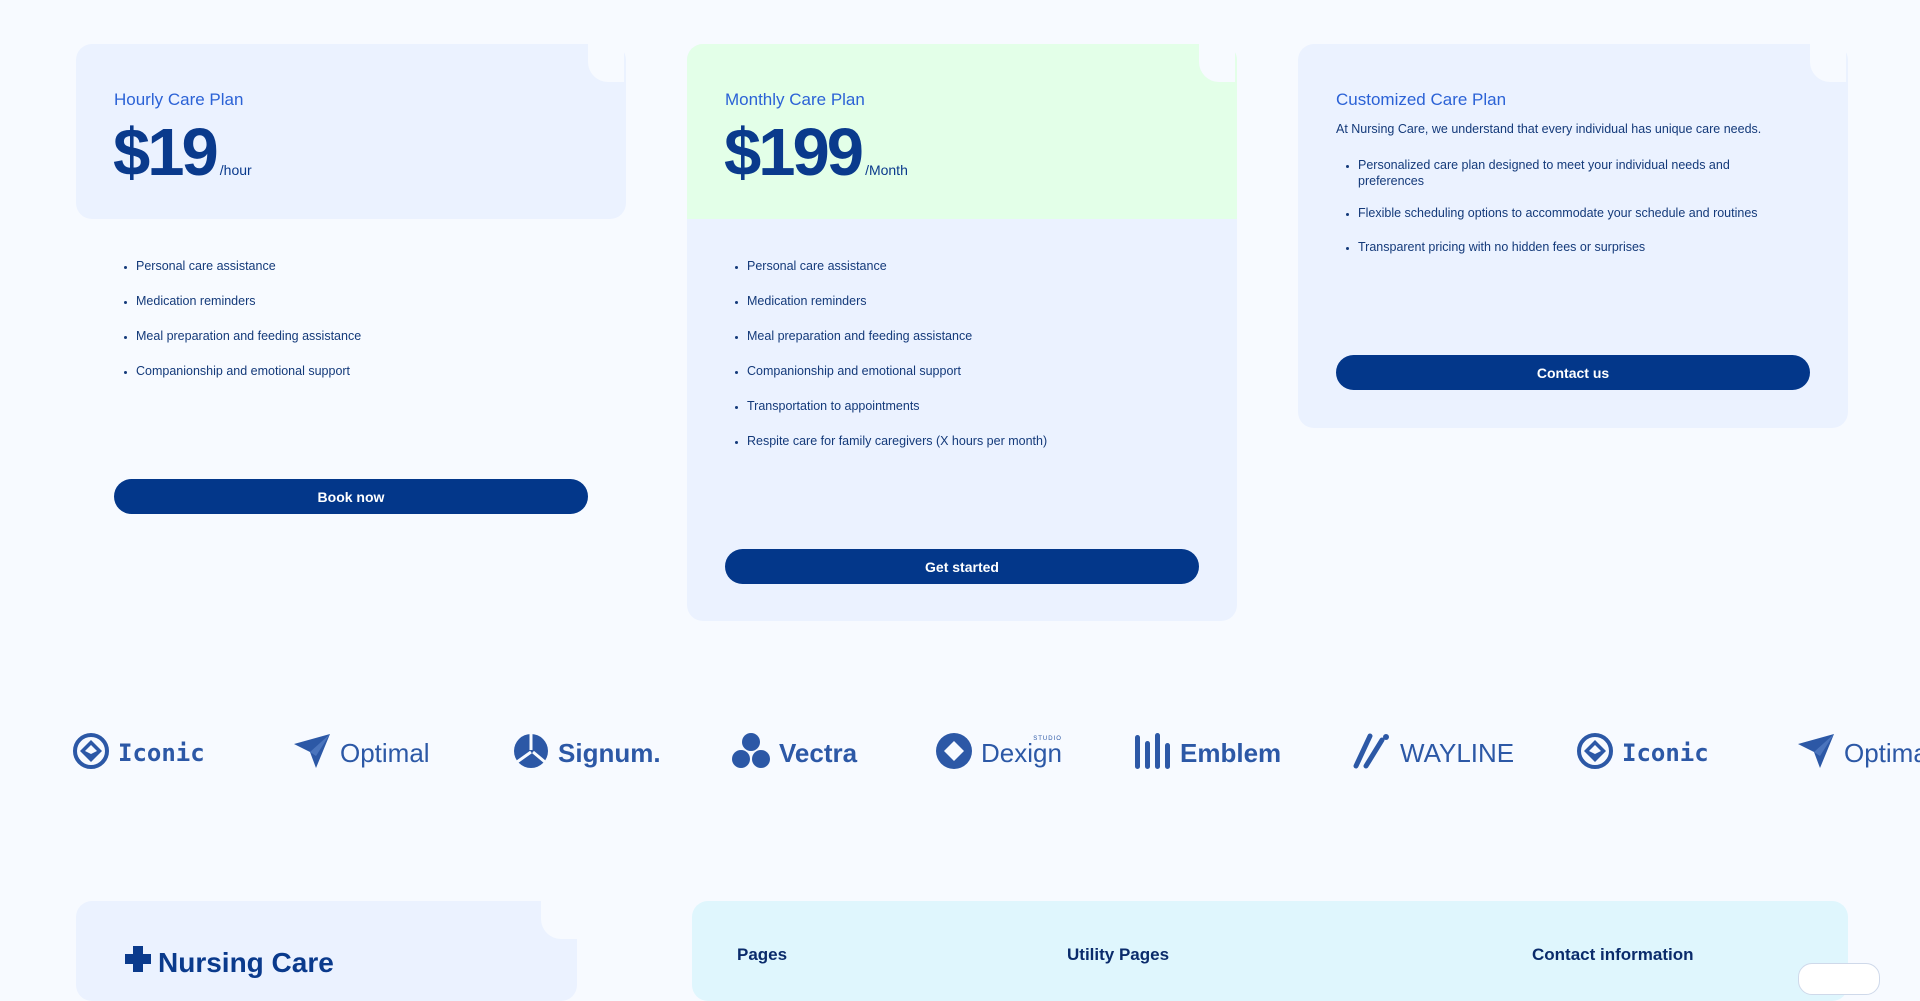 Image resolution: width=1920 pixels, height=1001 pixels. Describe the element at coordinates (609, 752) in the screenshot. I see `logo-name: Signum.` at that location.